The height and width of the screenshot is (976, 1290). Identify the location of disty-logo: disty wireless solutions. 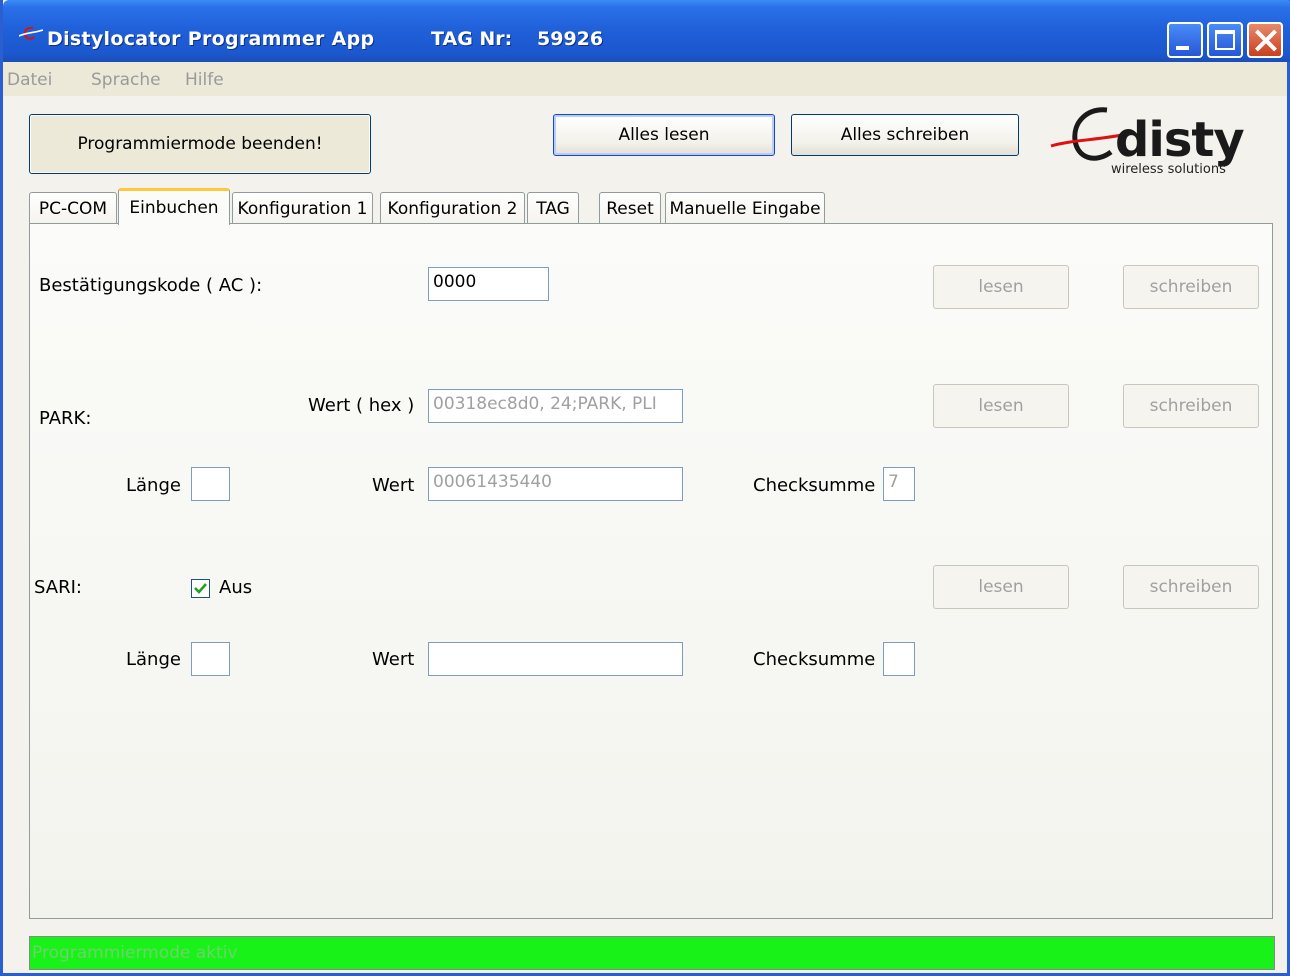
(1164, 144).